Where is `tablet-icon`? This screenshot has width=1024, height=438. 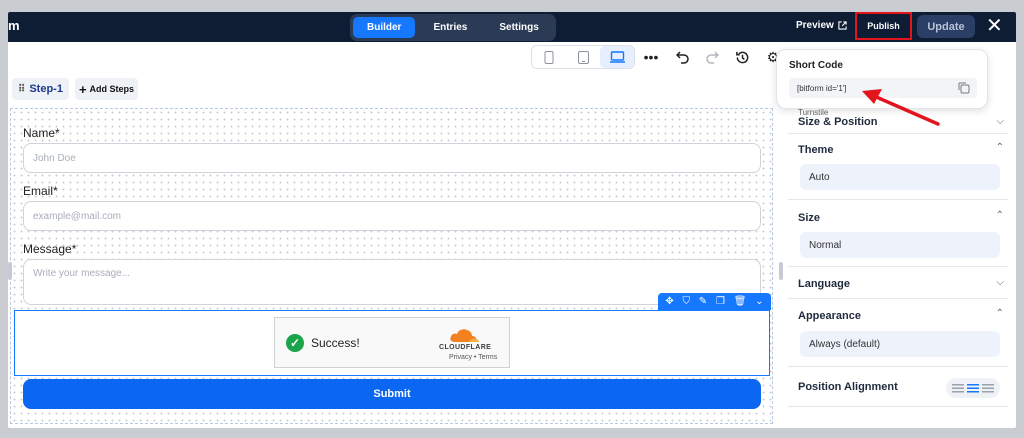 tablet-icon is located at coordinates (583, 57).